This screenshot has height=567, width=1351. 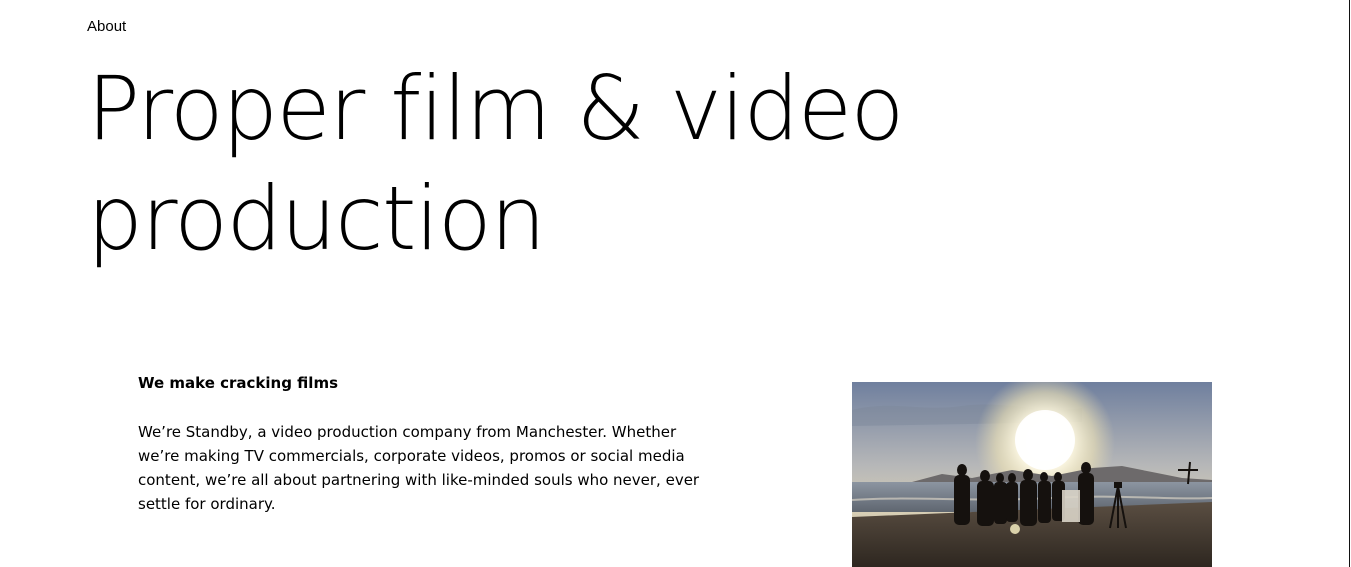 What do you see at coordinates (238, 383) in the screenshot?
I see `intro-heading: We make cracking films` at bounding box center [238, 383].